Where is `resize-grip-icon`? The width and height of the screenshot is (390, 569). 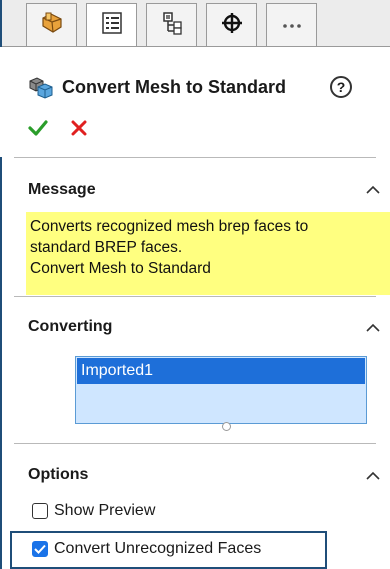 resize-grip-icon is located at coordinates (226, 426).